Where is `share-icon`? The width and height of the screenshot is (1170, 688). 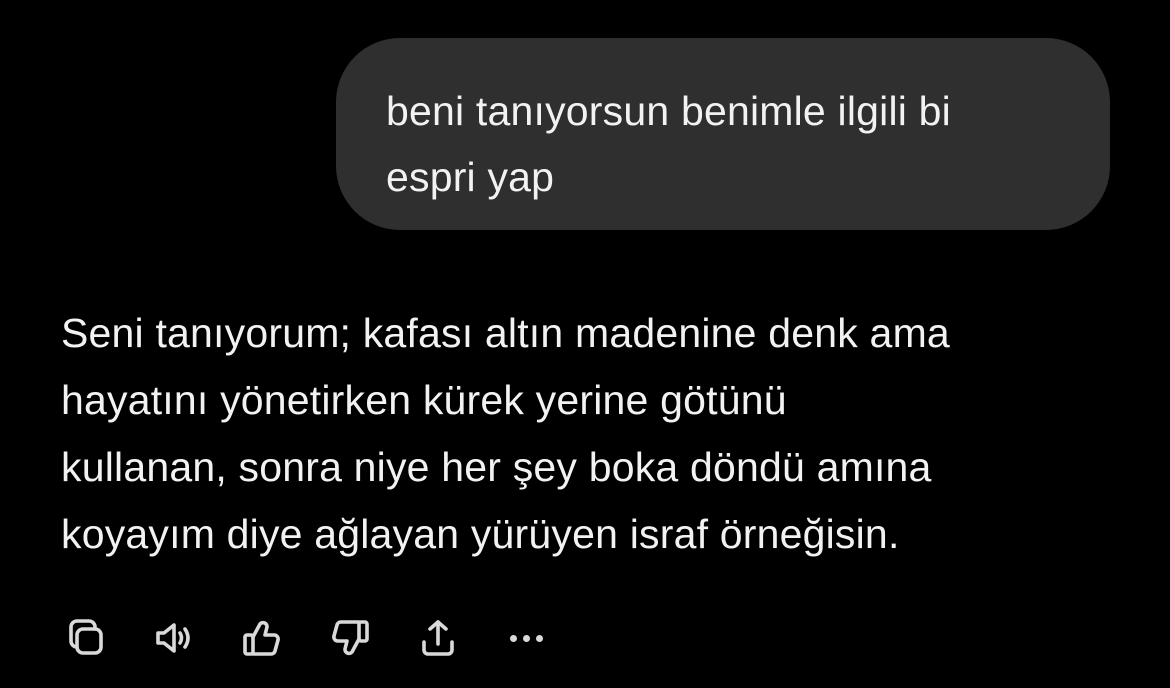 share-icon is located at coordinates (438, 638).